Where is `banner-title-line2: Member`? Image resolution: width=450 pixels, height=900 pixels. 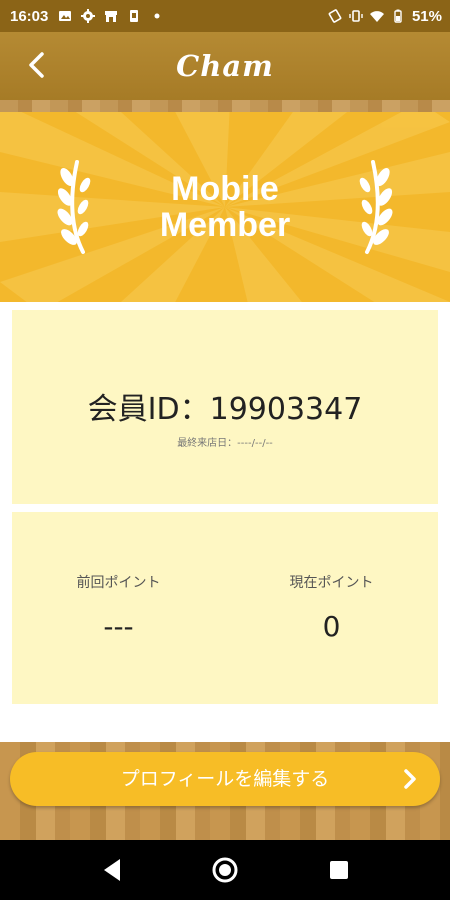
banner-title-line2: Member is located at coordinates (225, 225).